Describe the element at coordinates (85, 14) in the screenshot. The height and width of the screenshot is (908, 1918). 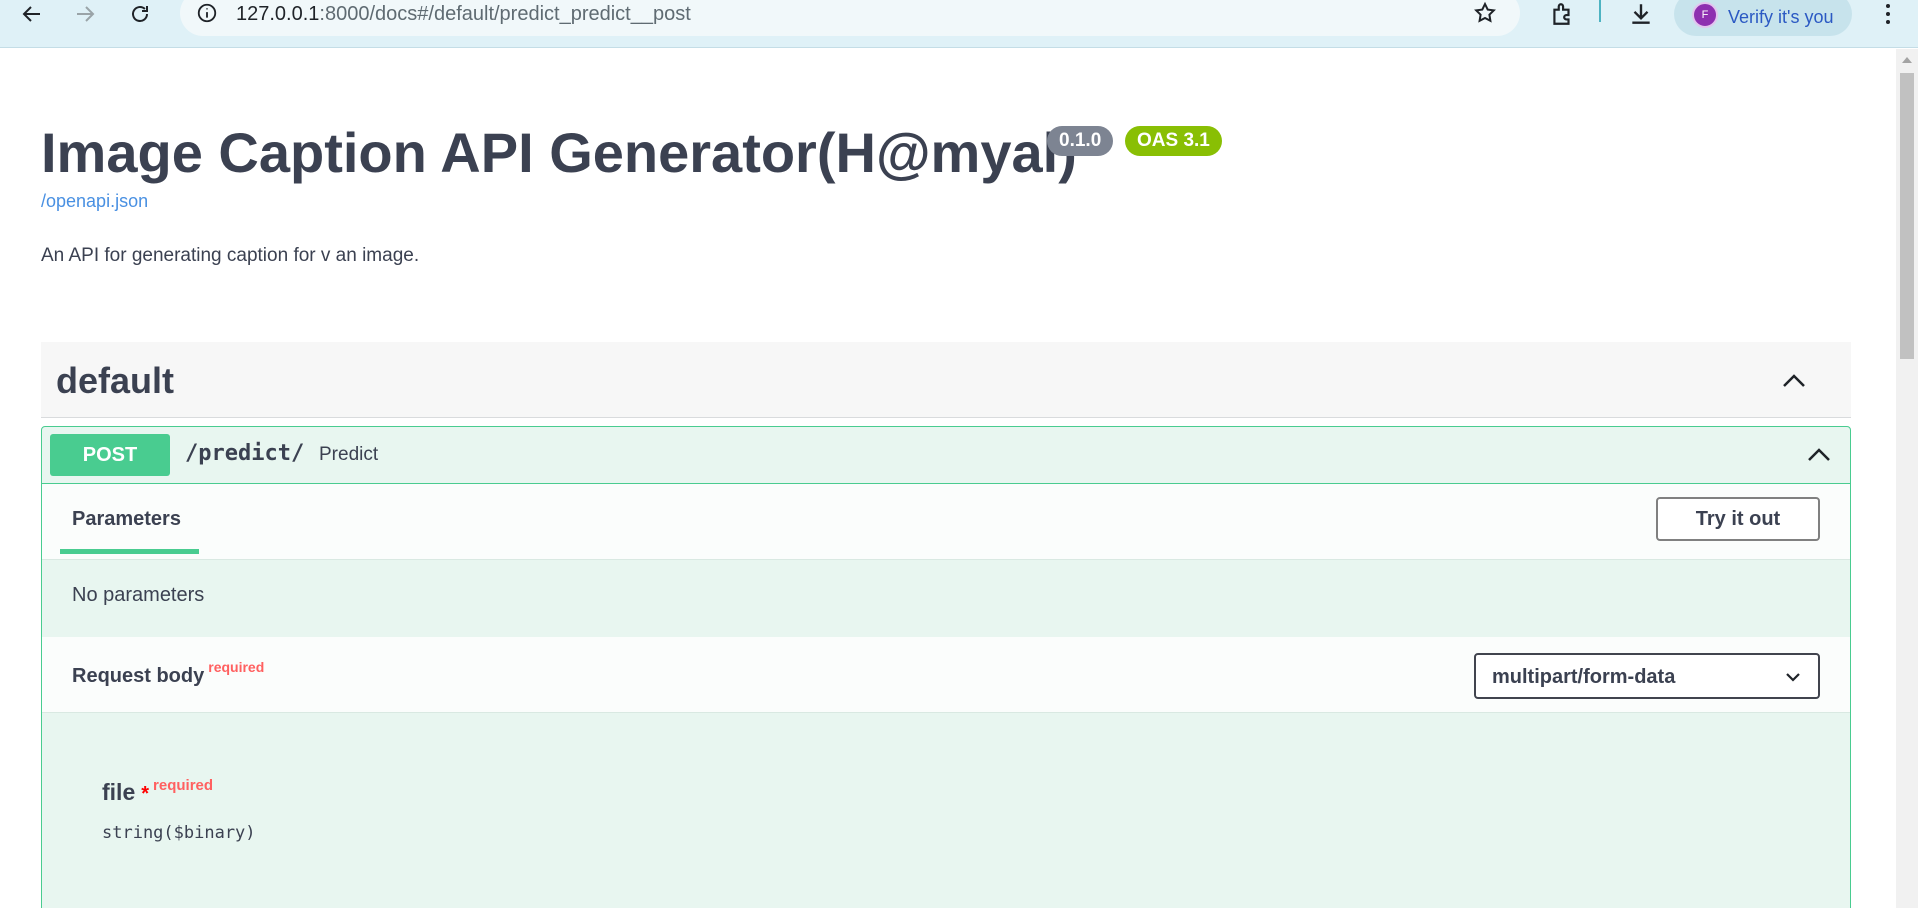
I see `forward-icon` at that location.